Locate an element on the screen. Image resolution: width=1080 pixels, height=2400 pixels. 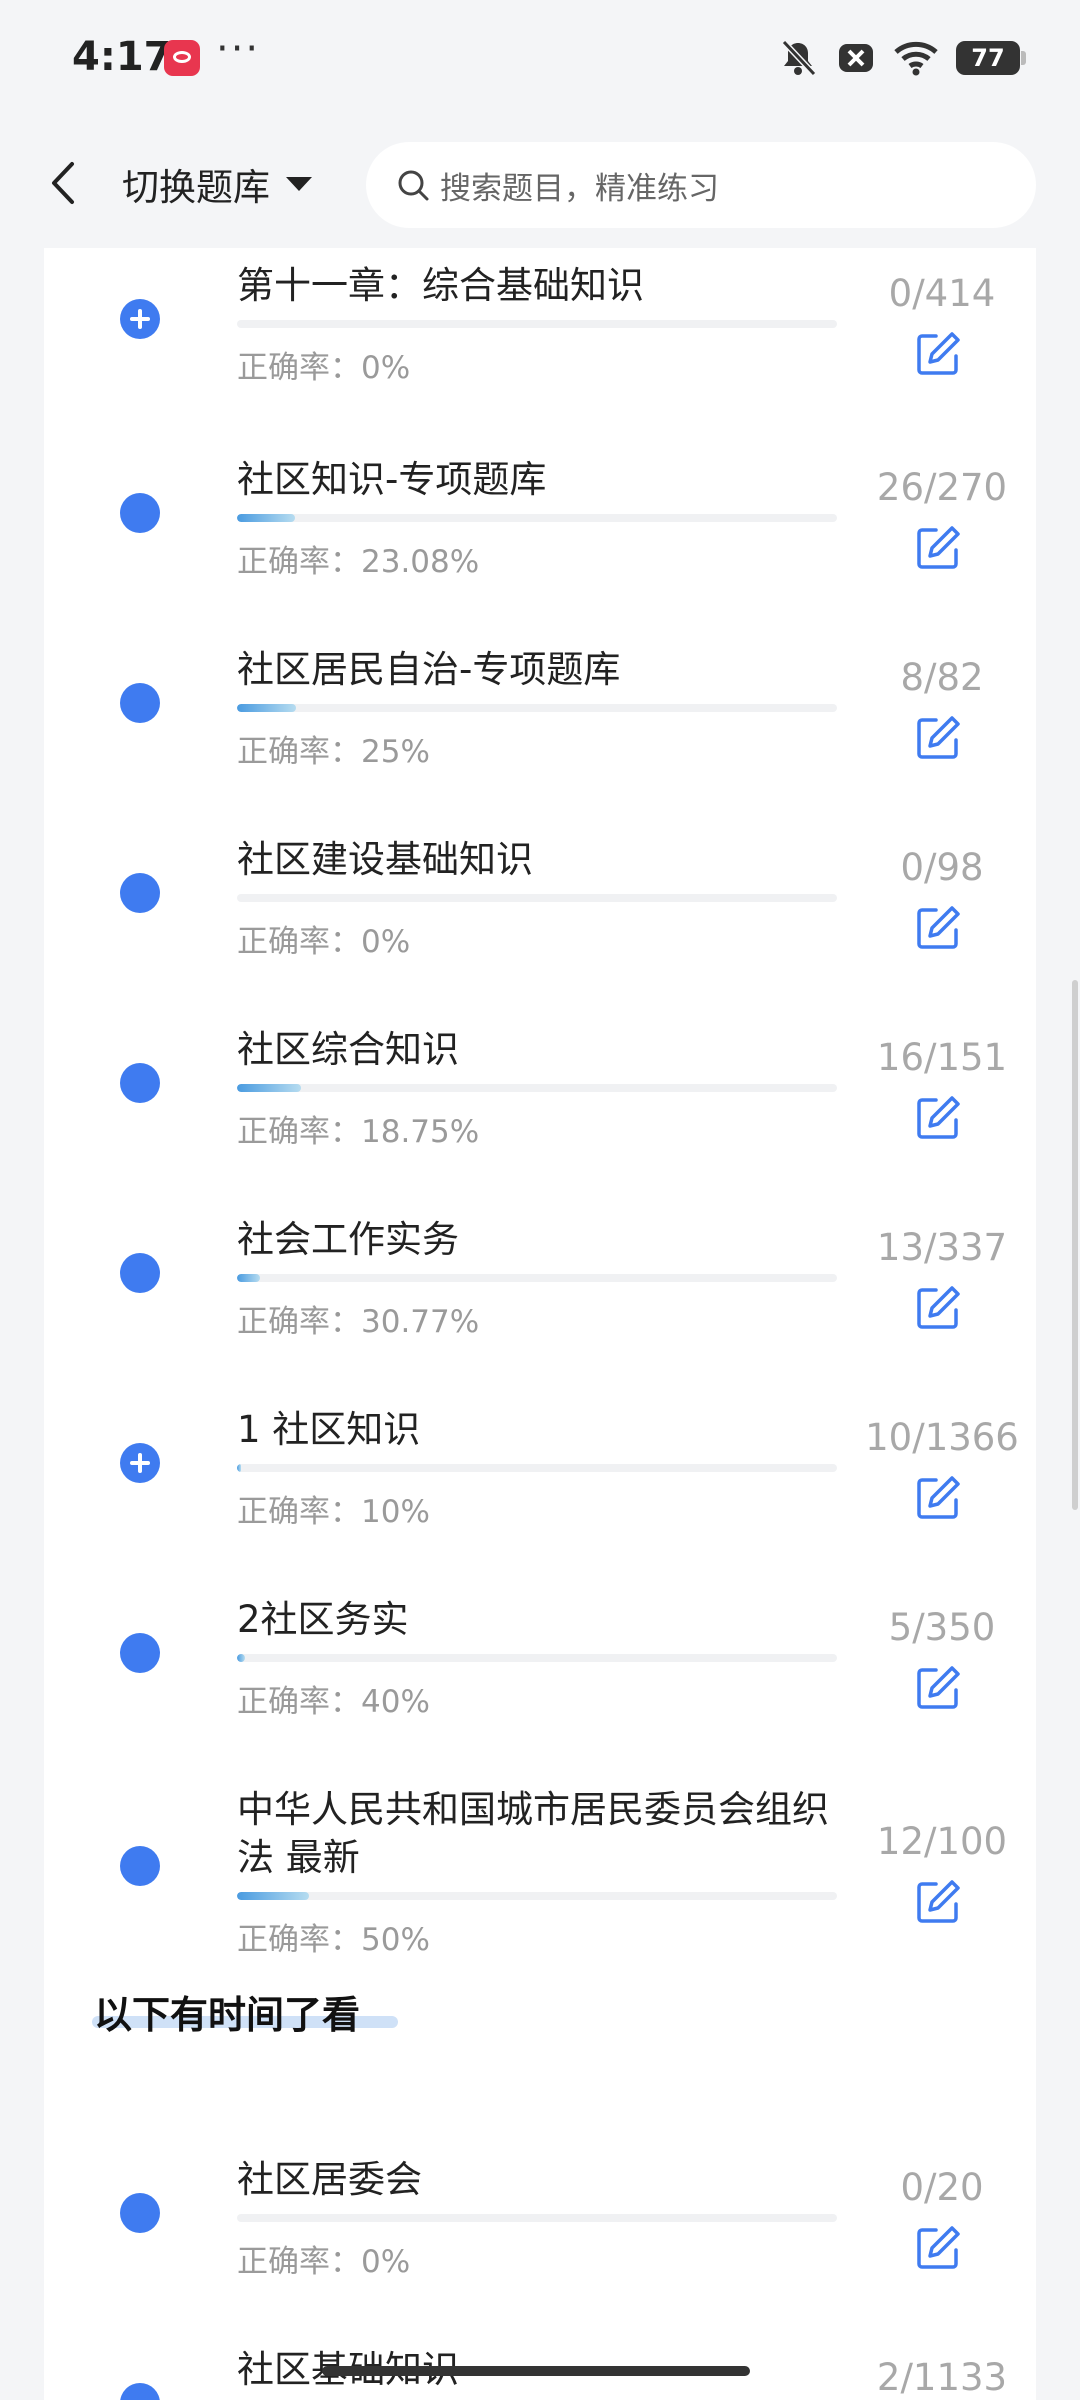
switch-bank-button: 切换题库 is located at coordinates (217, 184).